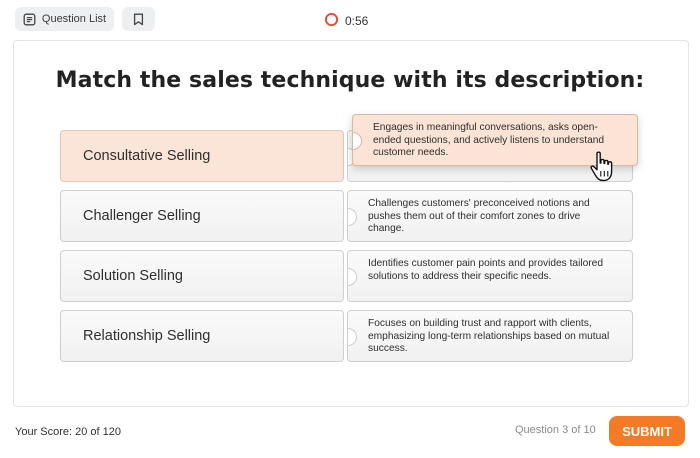 The width and height of the screenshot is (700, 458). Describe the element at coordinates (147, 156) in the screenshot. I see `term-label: Consultative Selling` at that location.